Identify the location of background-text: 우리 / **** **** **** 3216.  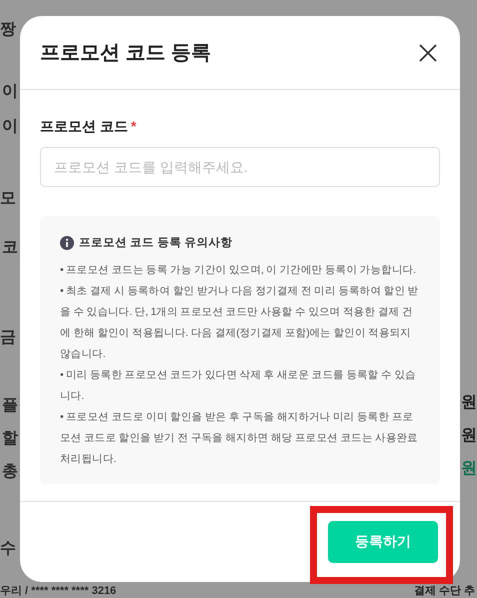
(58, 591).